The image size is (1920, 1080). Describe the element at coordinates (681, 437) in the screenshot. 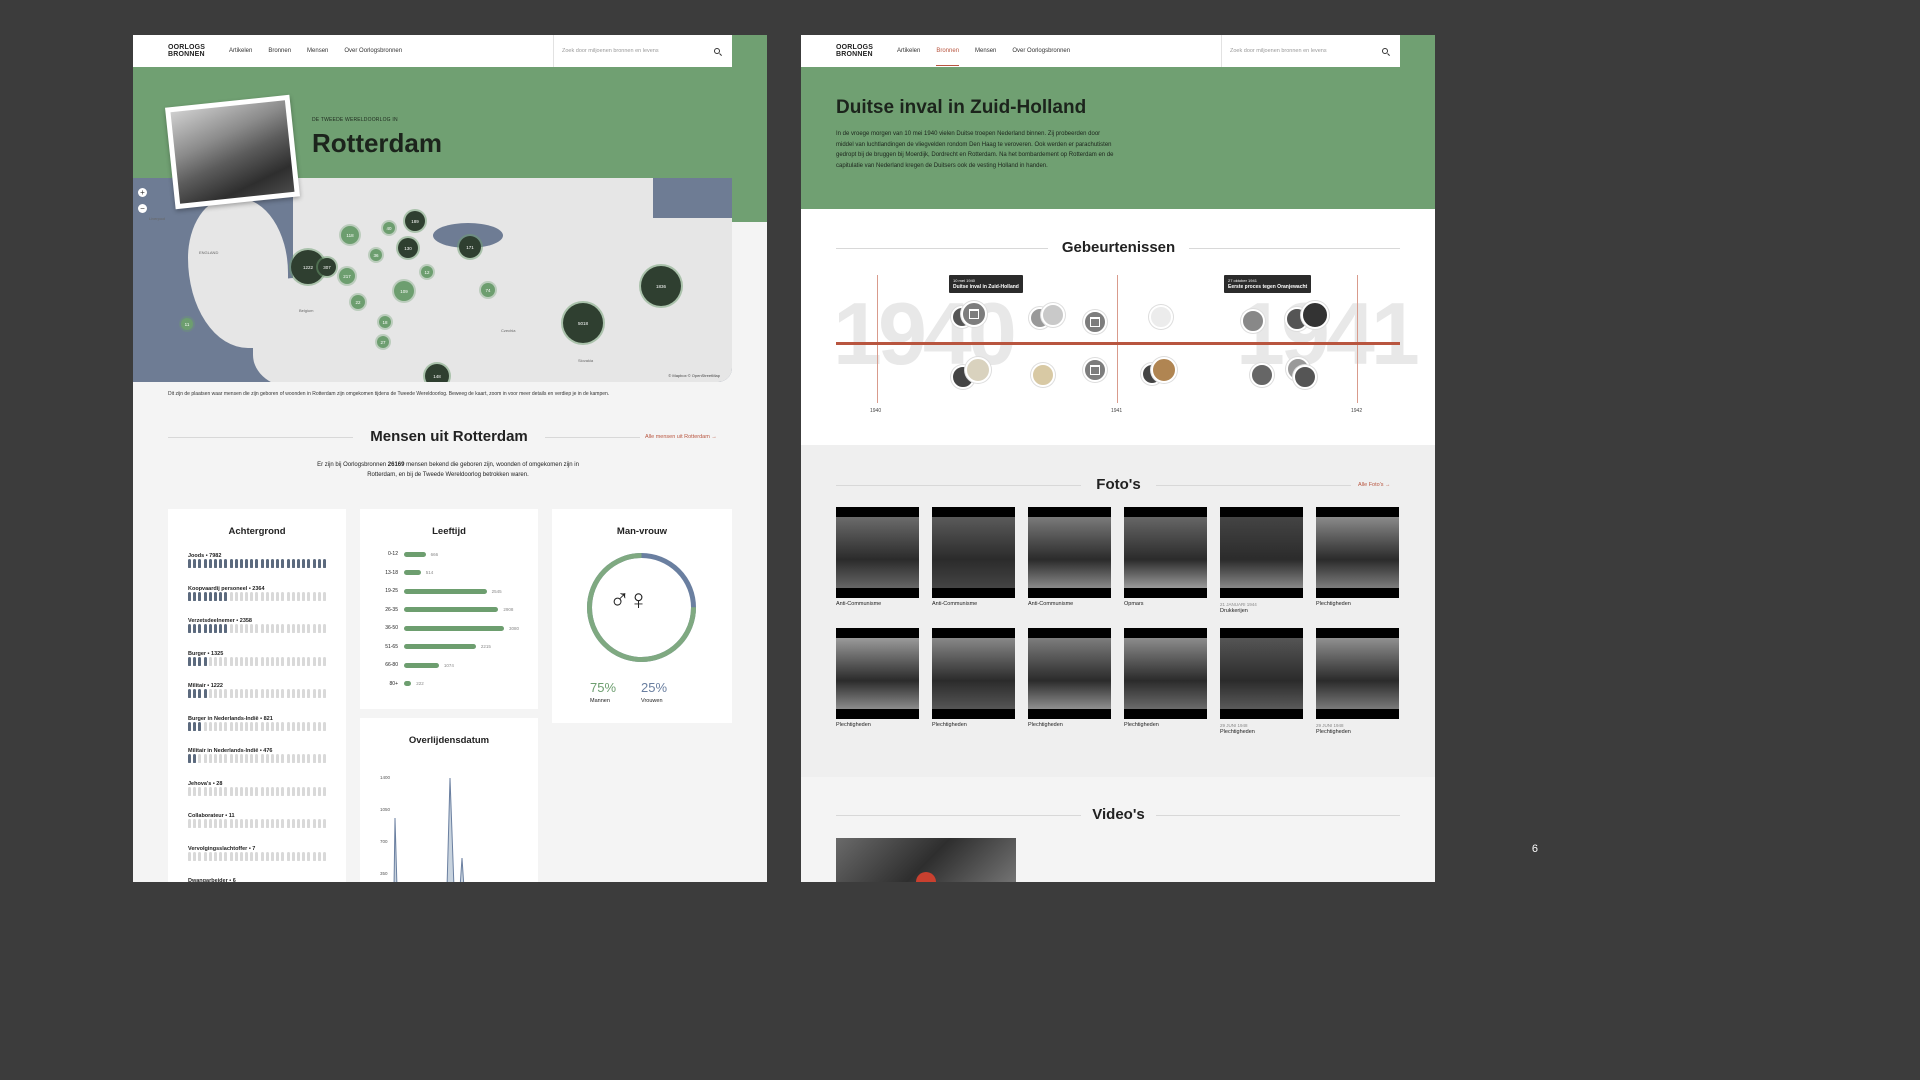

I see `all-people-link: Alle mensen uit Rotterdam →` at that location.